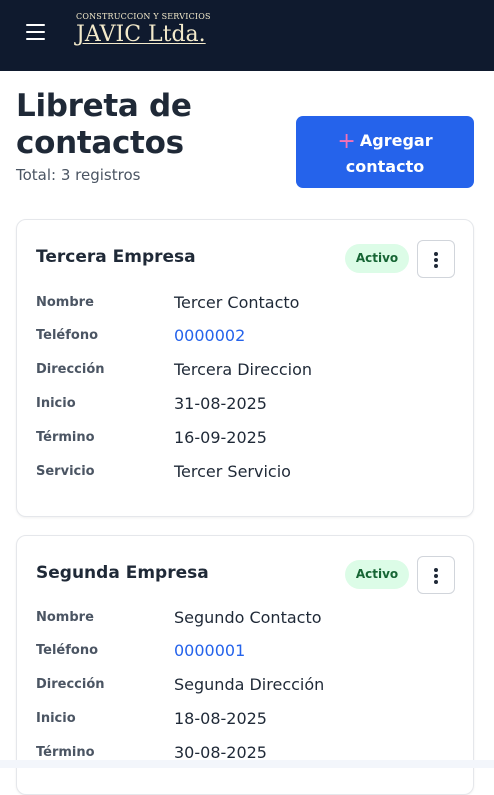 The width and height of the screenshot is (494, 795). I want to click on bottom-bar, so click(247, 764).